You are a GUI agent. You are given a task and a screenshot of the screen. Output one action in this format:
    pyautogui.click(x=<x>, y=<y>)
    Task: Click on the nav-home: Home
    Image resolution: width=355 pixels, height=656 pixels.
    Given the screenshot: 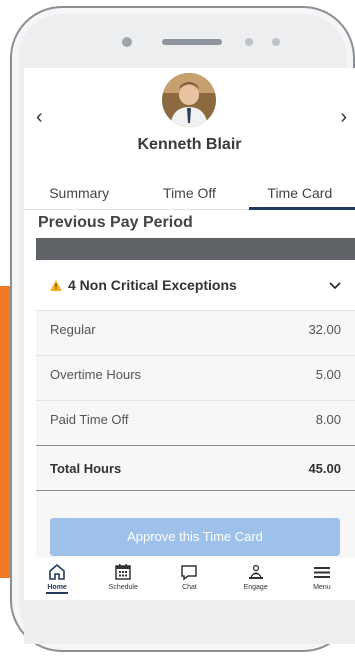 What is the action you would take?
    pyautogui.click(x=57, y=578)
    